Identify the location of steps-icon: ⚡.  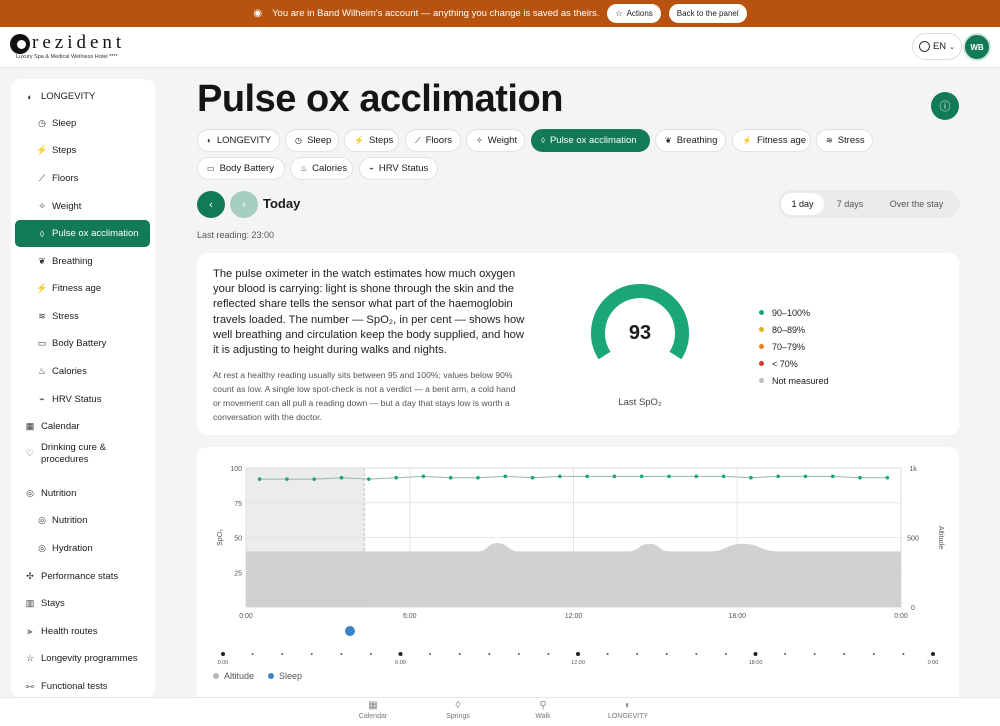
(359, 140).